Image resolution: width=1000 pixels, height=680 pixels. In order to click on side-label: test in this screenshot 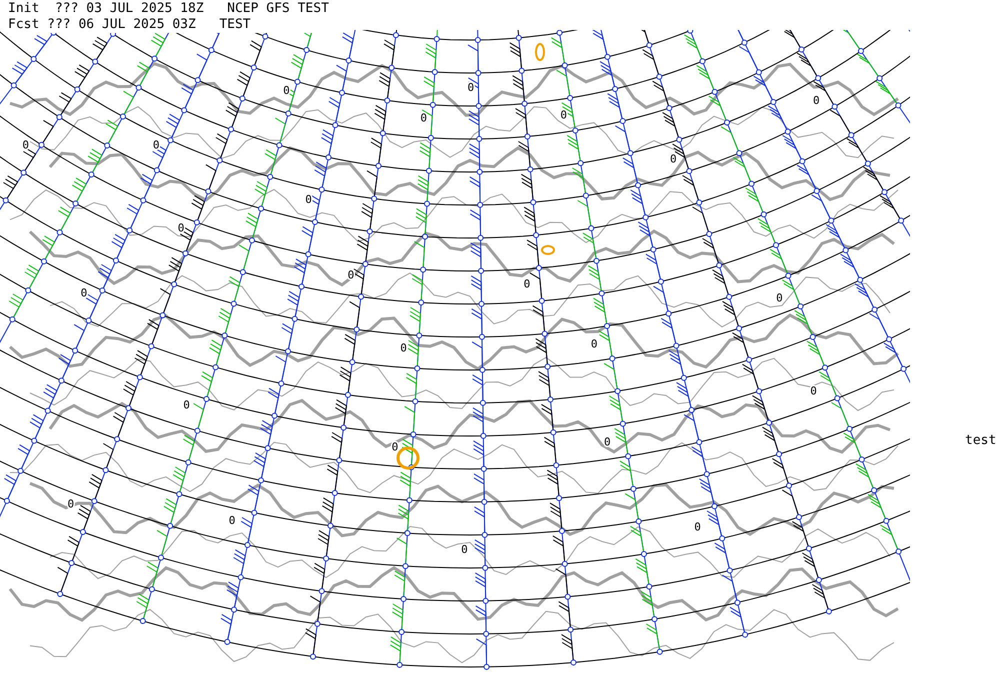, I will do `click(980, 440)`.